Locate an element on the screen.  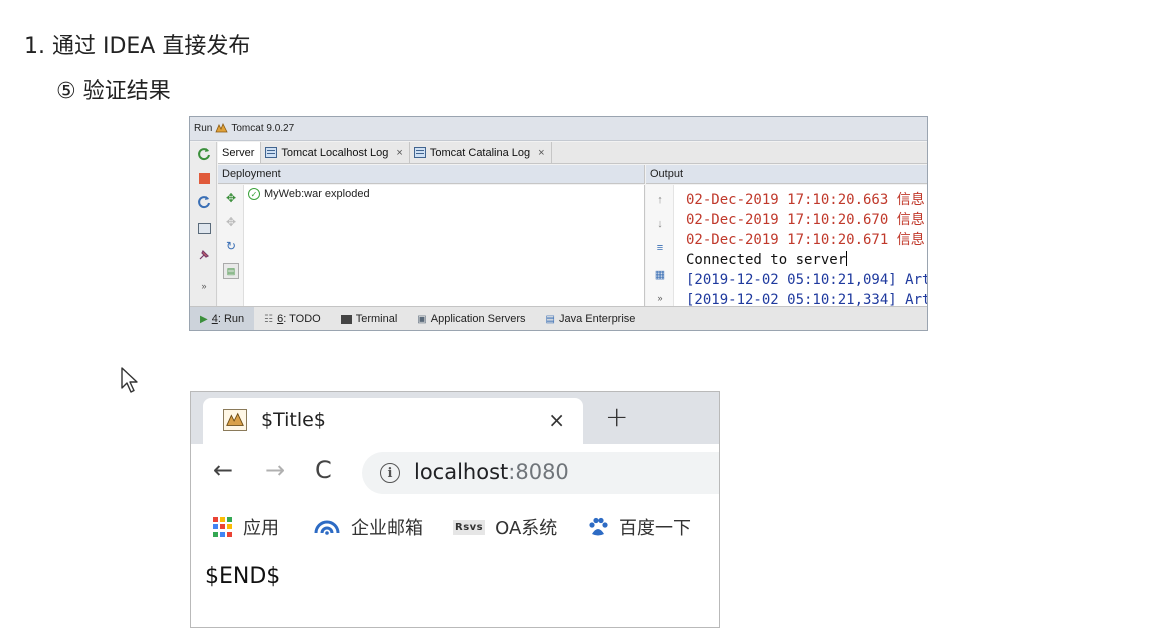
run-left-toolbar: » is located at coordinates (203, 224).